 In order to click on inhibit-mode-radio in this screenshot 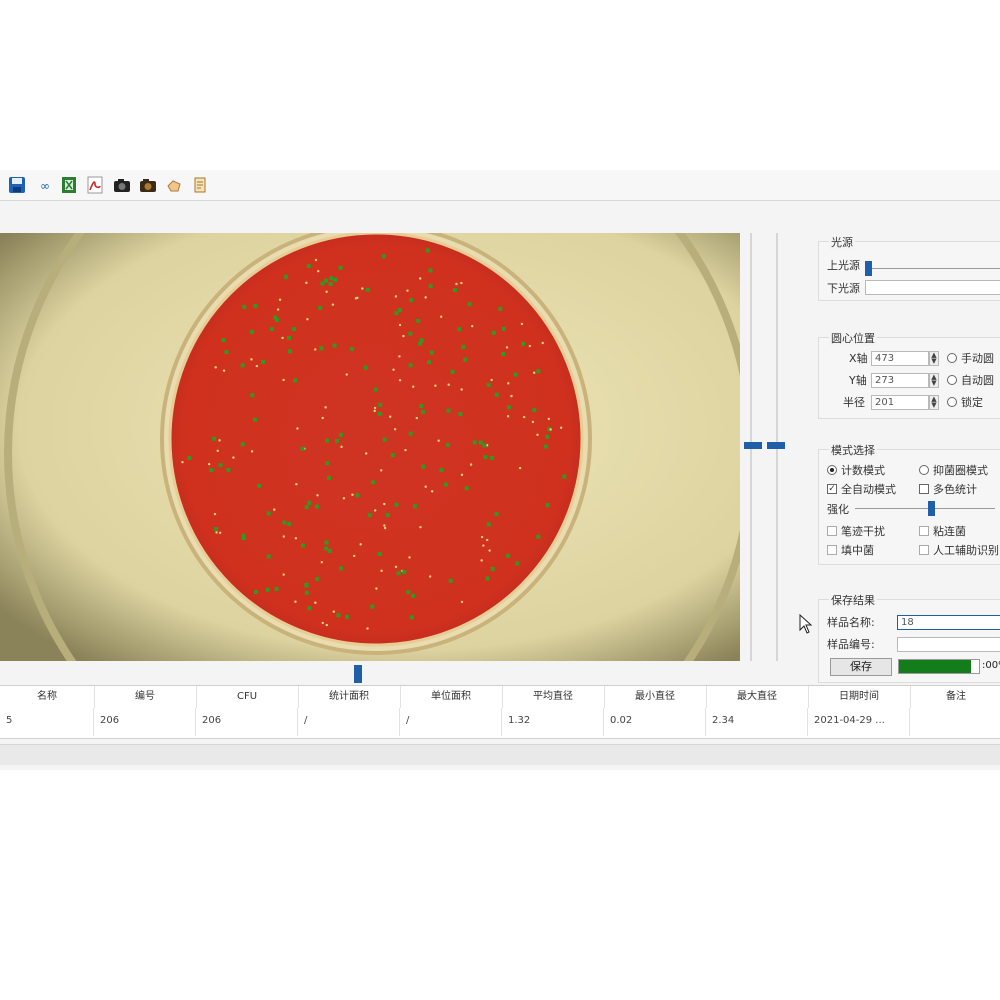, I will do `click(924, 470)`.